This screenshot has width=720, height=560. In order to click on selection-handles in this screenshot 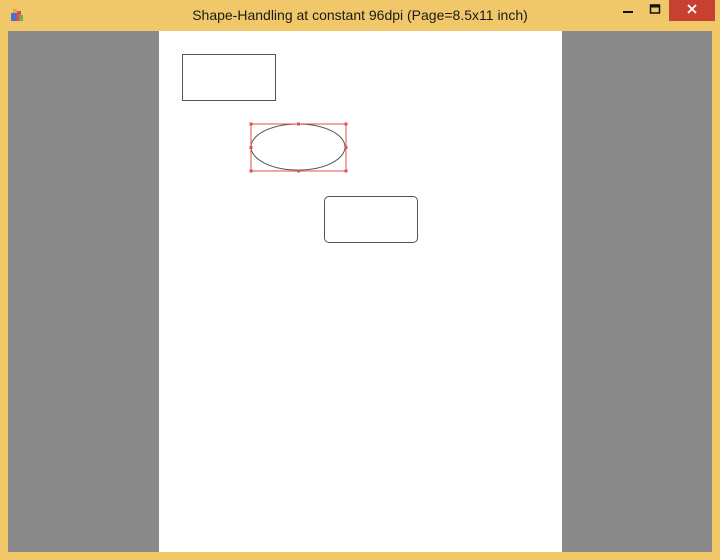, I will do `click(298, 147)`.